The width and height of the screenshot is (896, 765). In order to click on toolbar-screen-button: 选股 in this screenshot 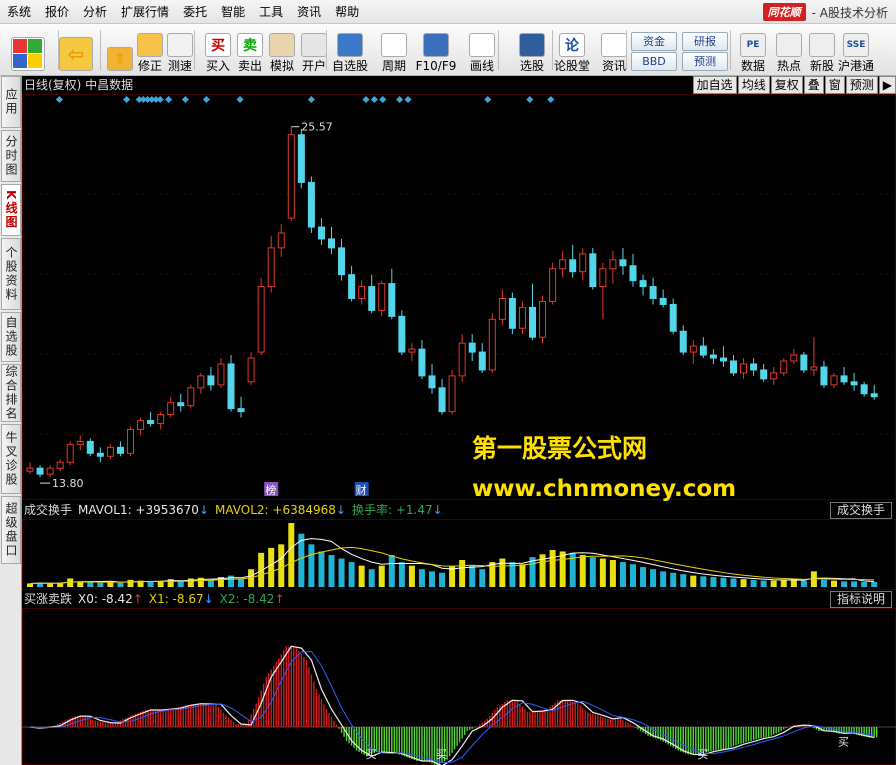, I will do `click(532, 50)`.